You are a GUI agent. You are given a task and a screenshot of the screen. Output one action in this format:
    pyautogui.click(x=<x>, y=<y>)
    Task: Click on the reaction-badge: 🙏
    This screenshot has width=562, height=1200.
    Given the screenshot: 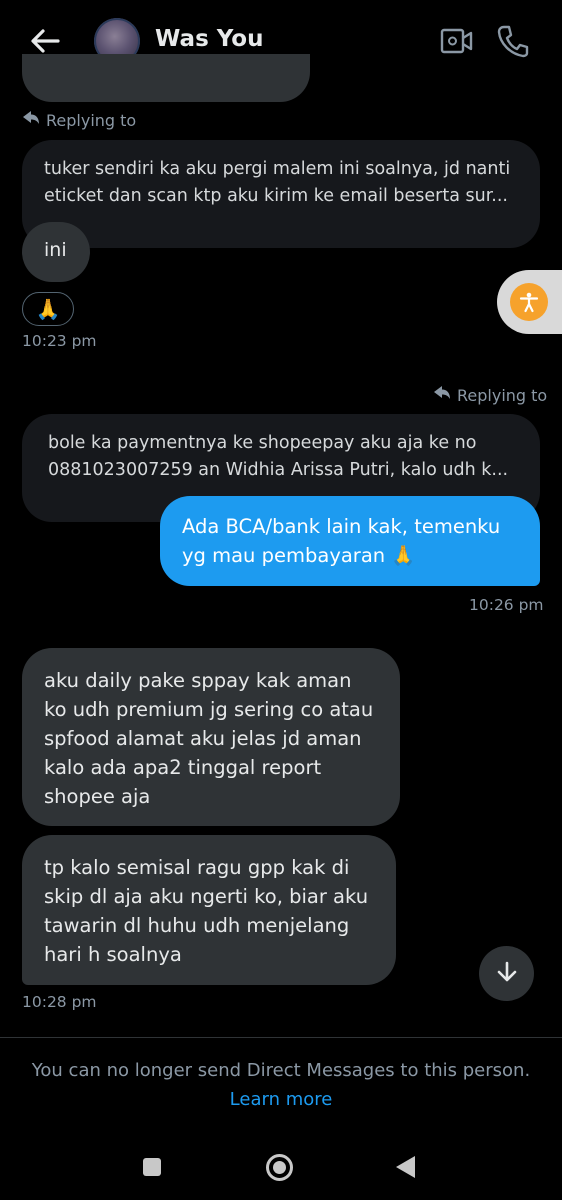 What is the action you would take?
    pyautogui.click(x=48, y=309)
    